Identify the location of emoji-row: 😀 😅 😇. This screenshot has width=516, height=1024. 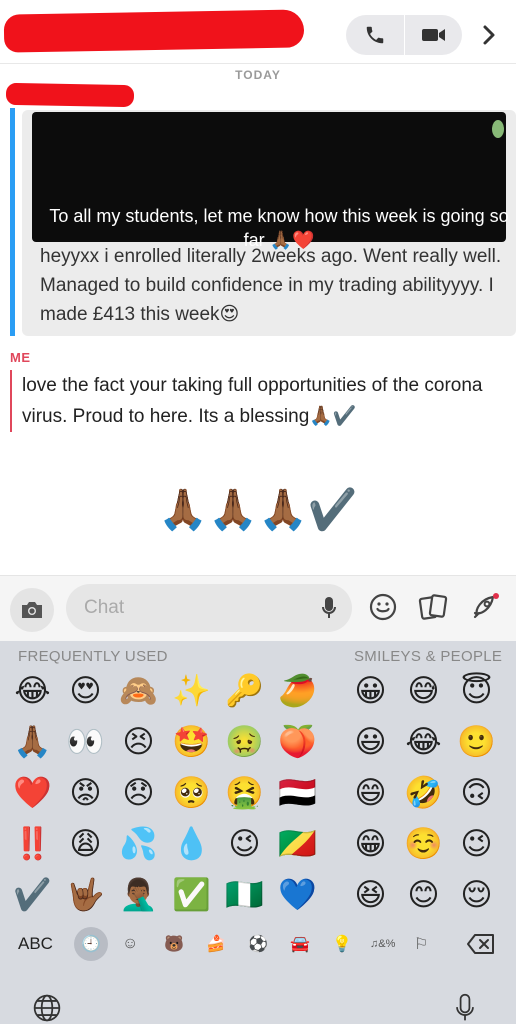
(423, 690).